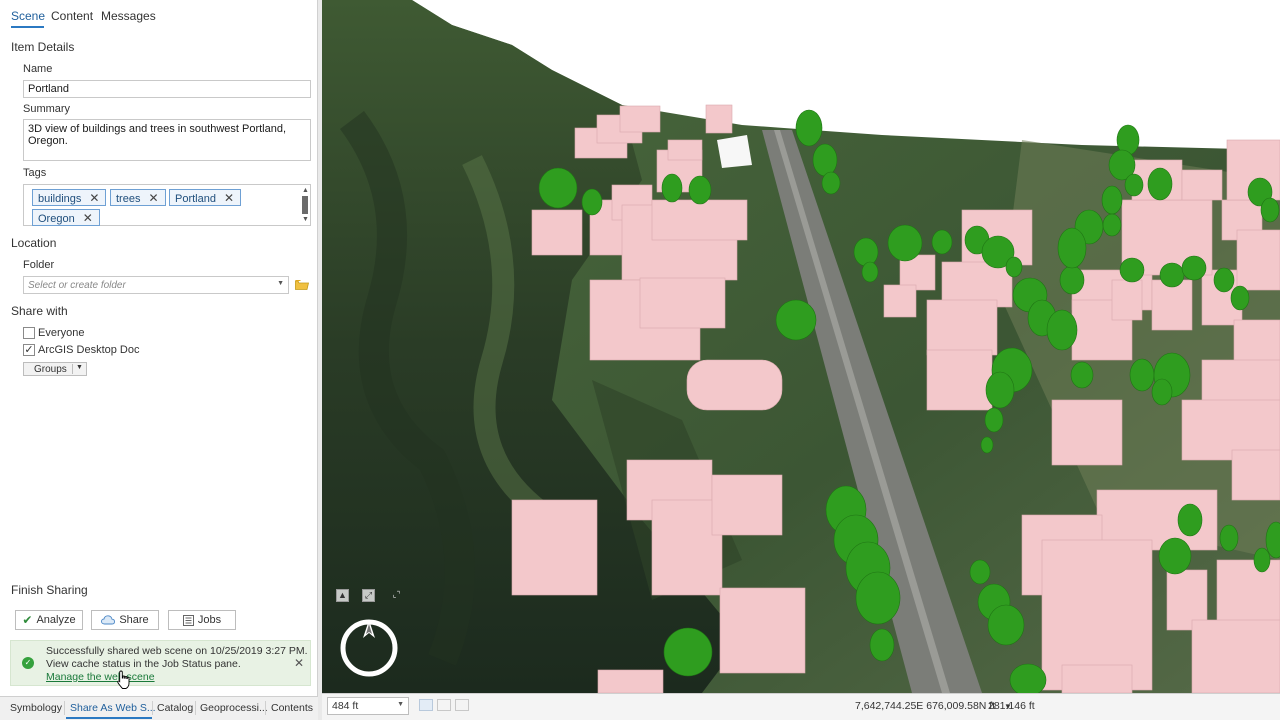 This screenshot has height=720, width=1280. Describe the element at coordinates (345, 706) in the screenshot. I see `scale-value: 484 ft` at that location.